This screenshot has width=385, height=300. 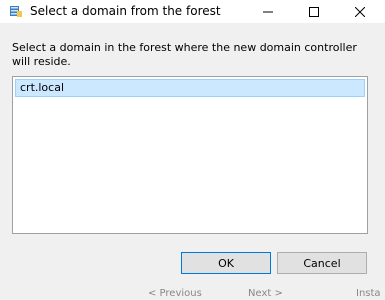 I want to click on window-title: Select a domain from the forest, so click(x=125, y=11).